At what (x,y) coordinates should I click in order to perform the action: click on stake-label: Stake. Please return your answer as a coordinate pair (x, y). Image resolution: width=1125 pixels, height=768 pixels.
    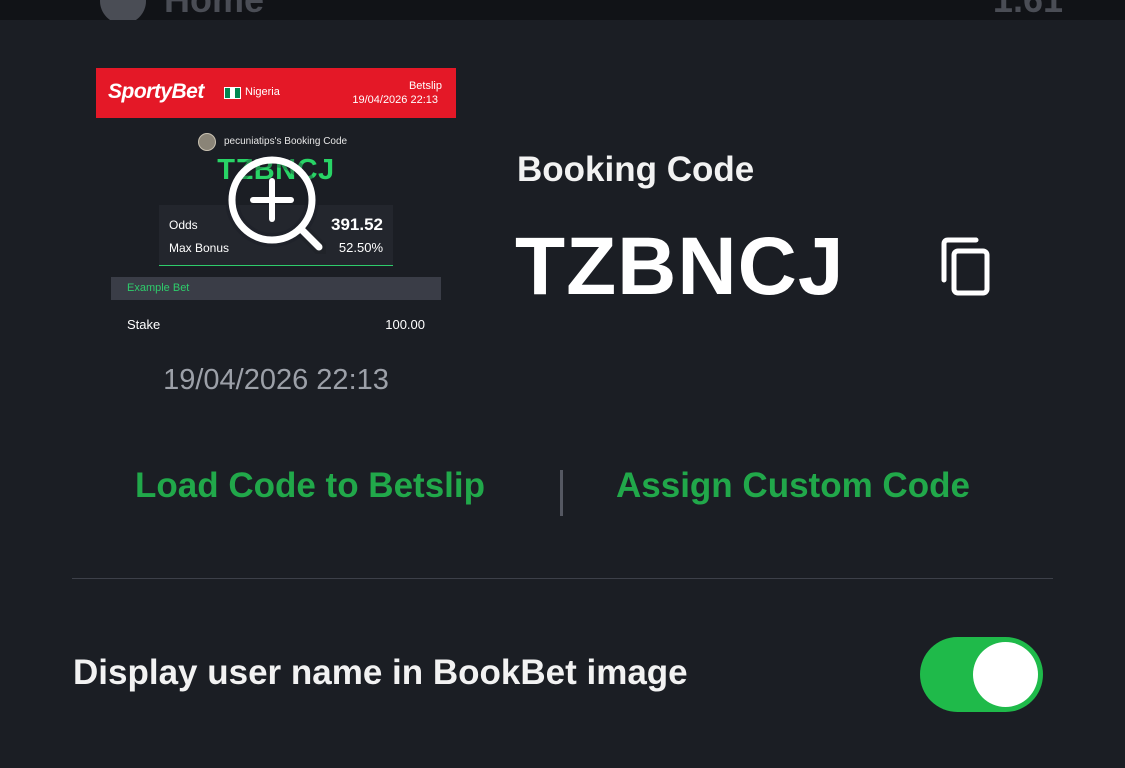
    Looking at the image, I should click on (144, 324).